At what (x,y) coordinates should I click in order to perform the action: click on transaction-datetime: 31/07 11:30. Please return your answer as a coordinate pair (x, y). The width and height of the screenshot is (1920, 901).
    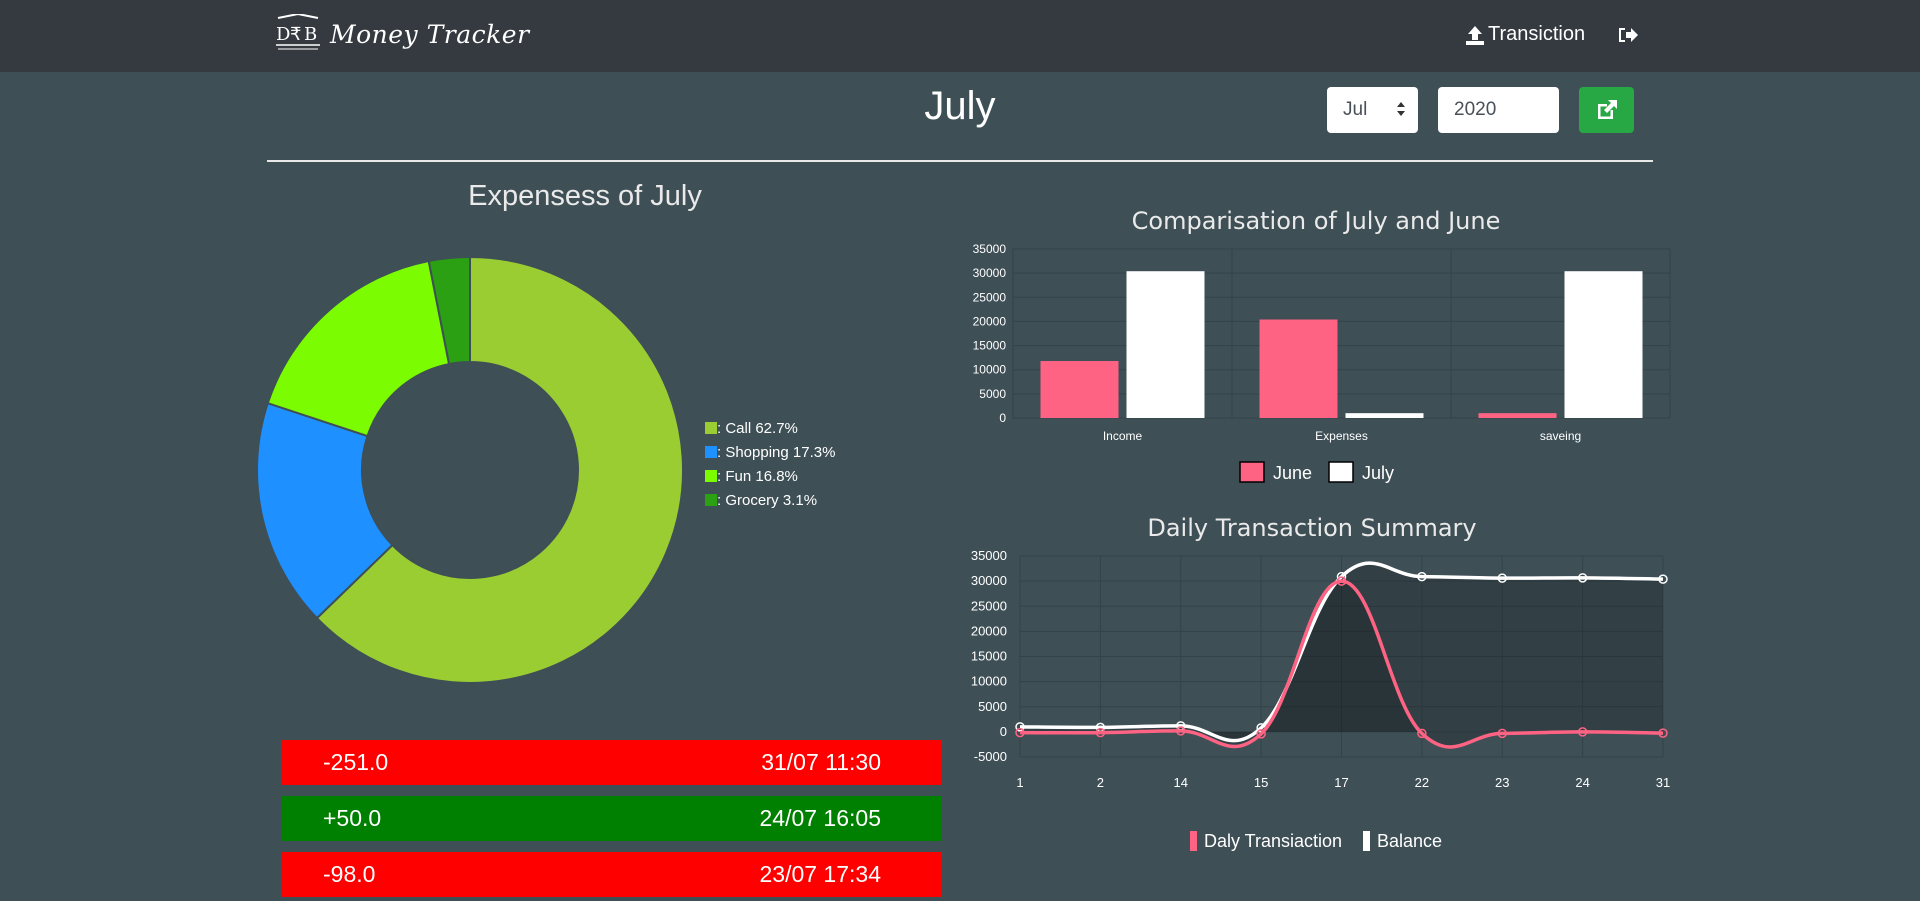
    Looking at the image, I should click on (821, 762).